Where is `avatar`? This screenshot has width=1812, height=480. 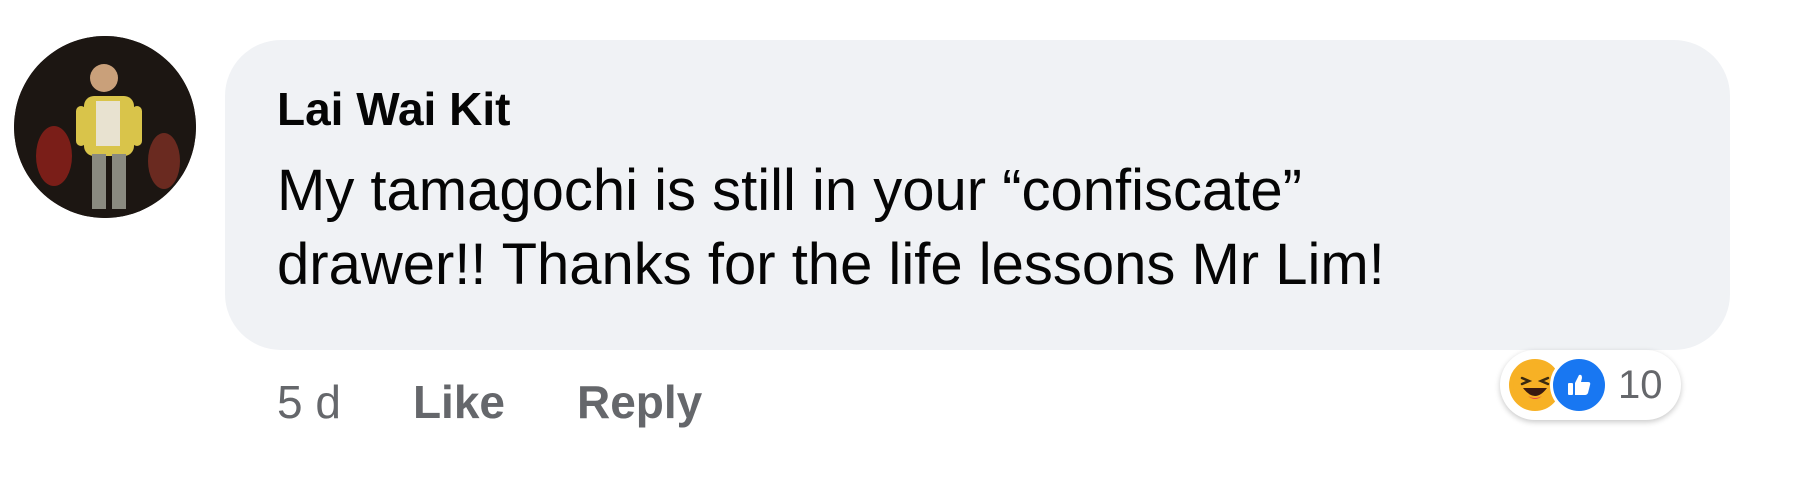
avatar is located at coordinates (105, 127).